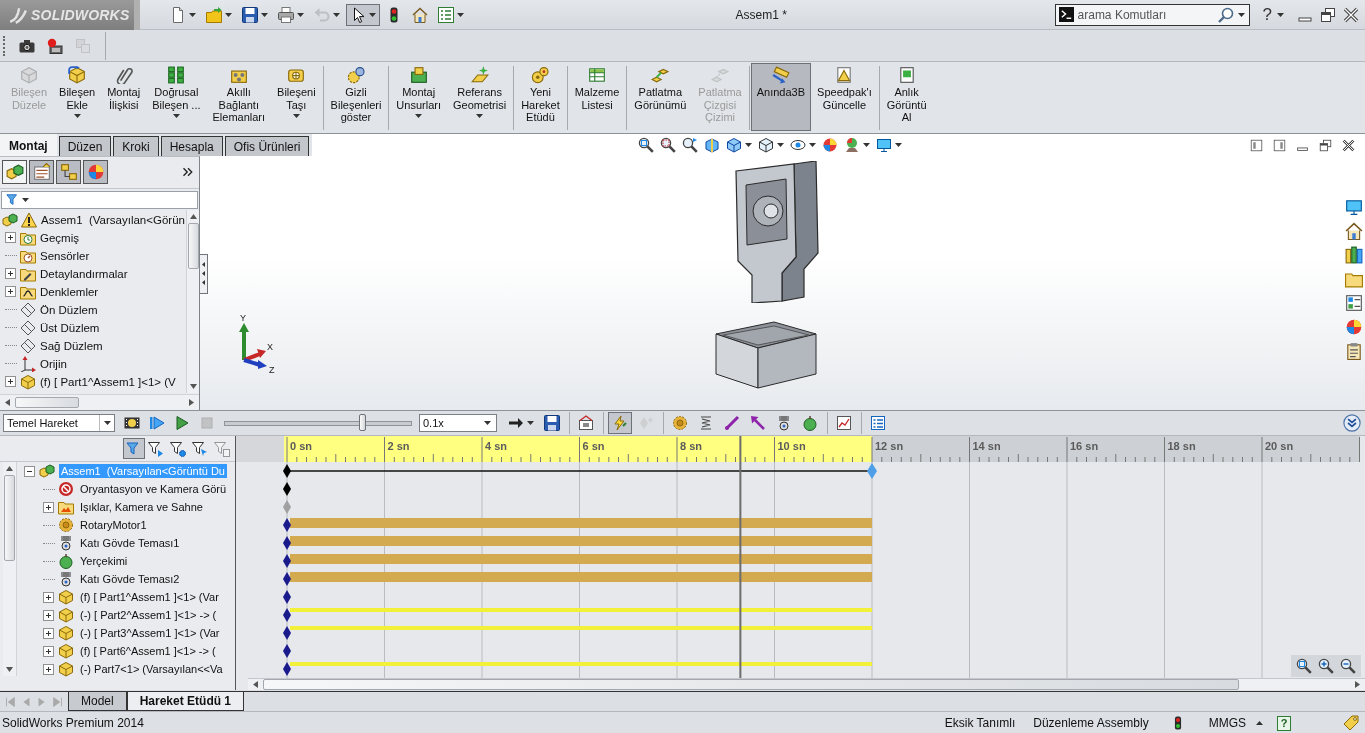  I want to click on sectioned-cube-icon, so click(712, 145).